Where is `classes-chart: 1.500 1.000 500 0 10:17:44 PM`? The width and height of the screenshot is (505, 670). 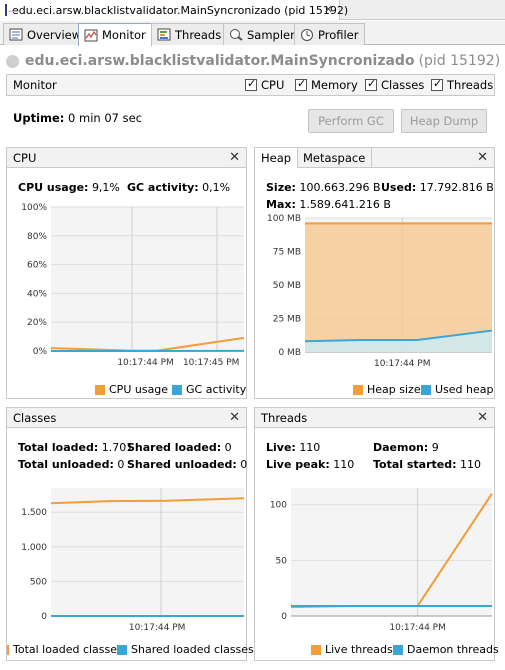
classes-chart: 1.500 1.000 500 0 10:17:44 PM is located at coordinates (133, 560).